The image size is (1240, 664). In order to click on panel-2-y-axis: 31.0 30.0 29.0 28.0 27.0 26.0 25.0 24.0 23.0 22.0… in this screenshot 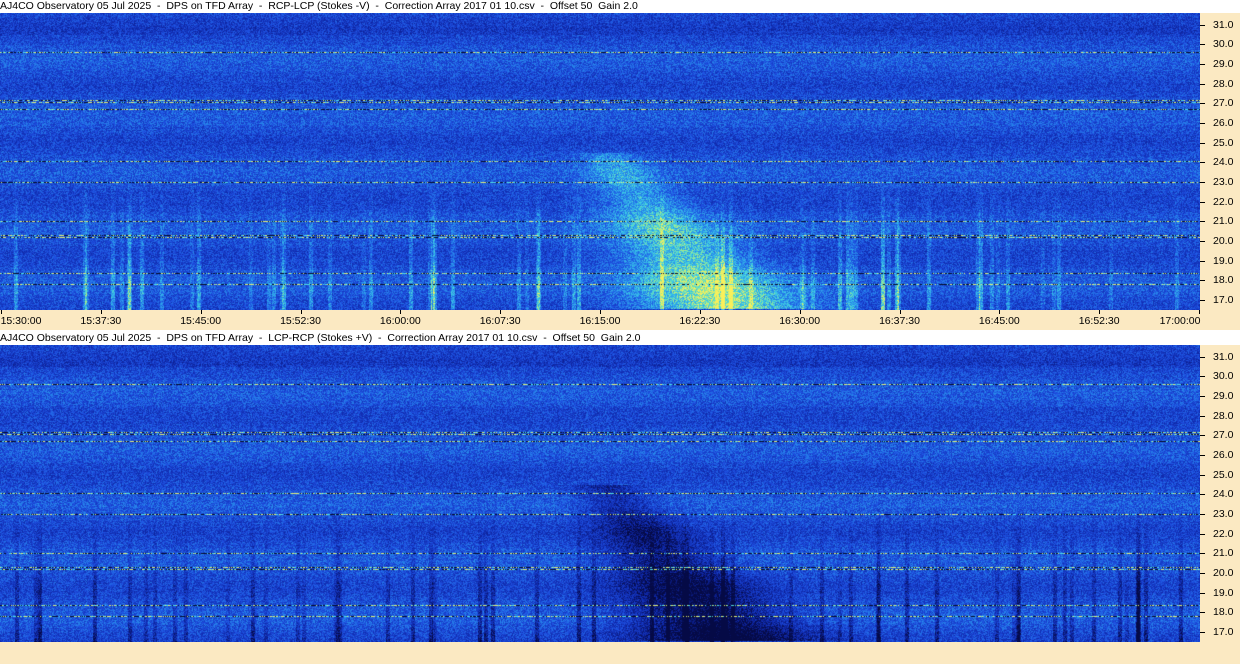, I will do `click(1220, 493)`.